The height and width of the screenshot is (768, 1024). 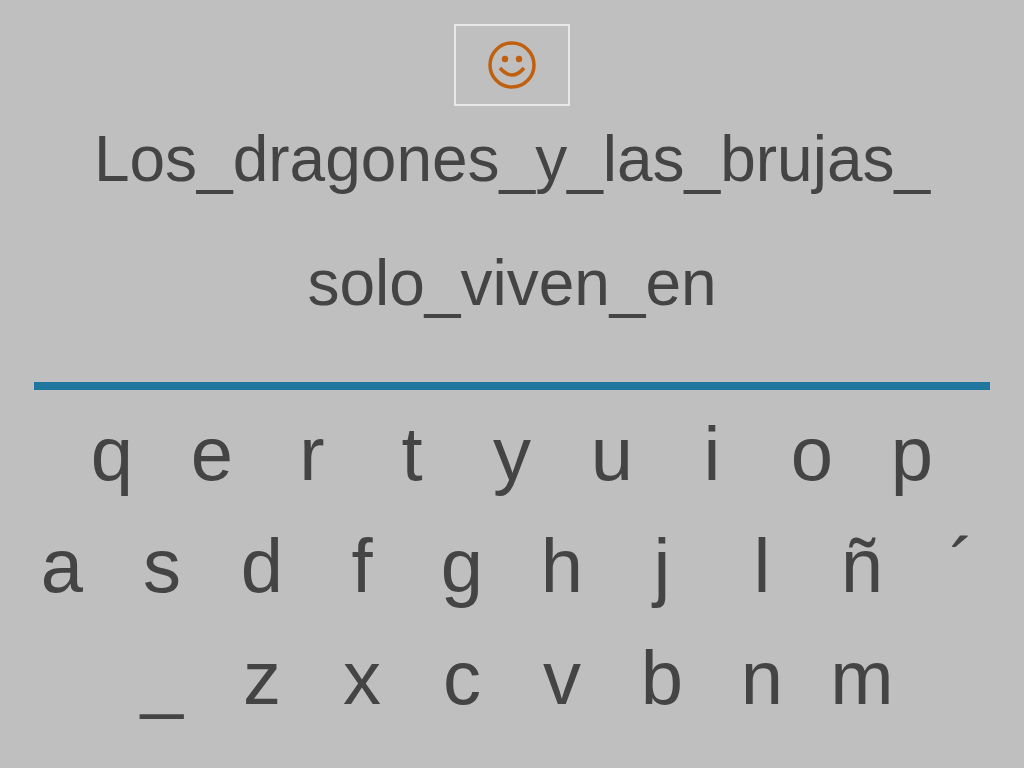 What do you see at coordinates (762, 678) in the screenshot?
I see `letter-key: n` at bounding box center [762, 678].